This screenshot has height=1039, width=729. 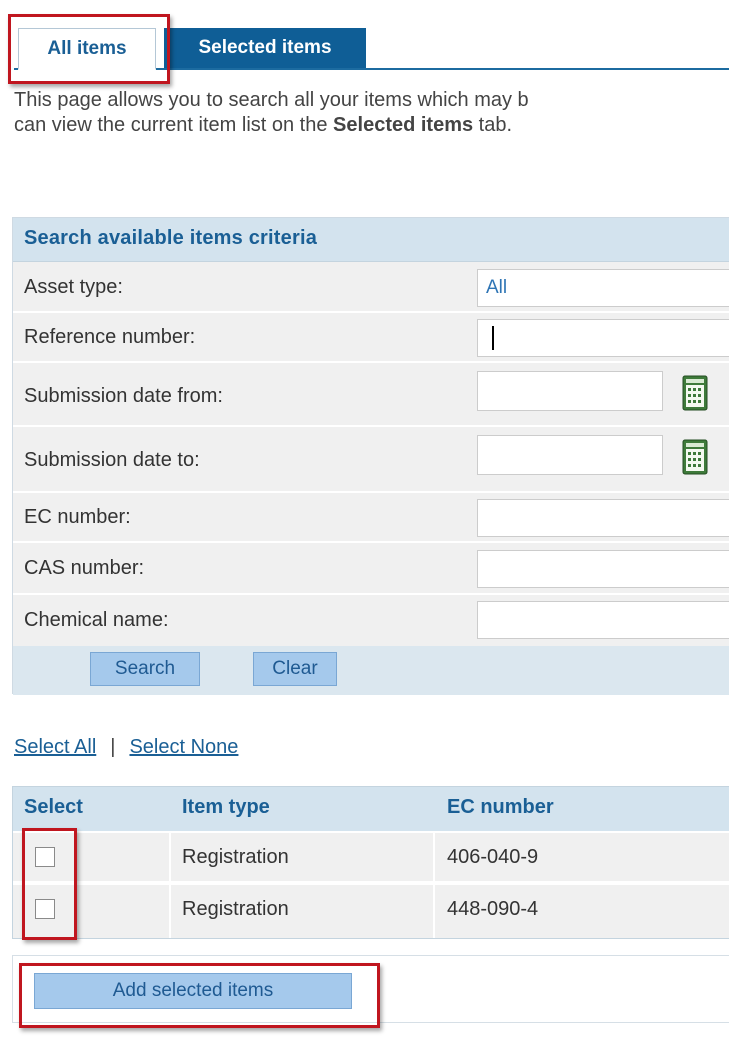 I want to click on selection-links: Select All | Select None, so click(x=126, y=747).